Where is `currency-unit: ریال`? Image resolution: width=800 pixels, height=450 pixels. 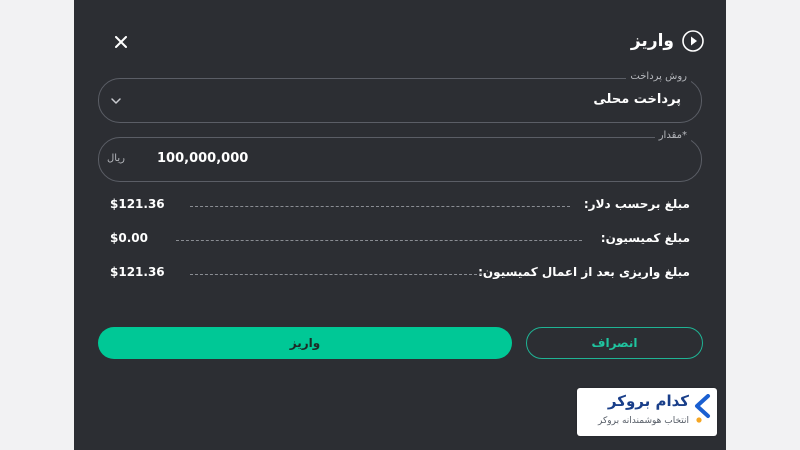 currency-unit: ریال is located at coordinates (116, 158).